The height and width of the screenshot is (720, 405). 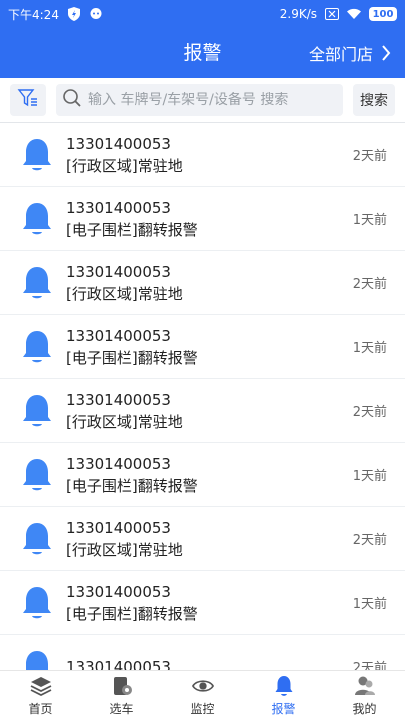 I want to click on tab-label: 选车, so click(x=121, y=708).